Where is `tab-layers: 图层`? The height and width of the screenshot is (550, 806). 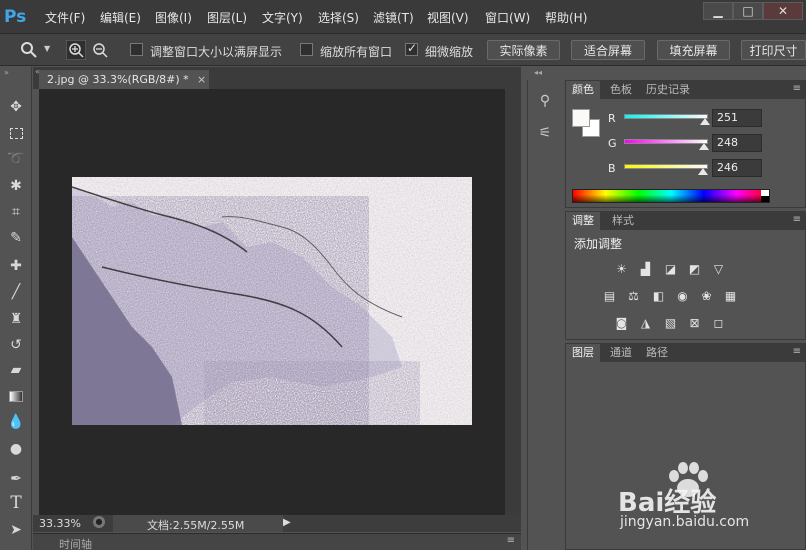
tab-layers: 图层 is located at coordinates (583, 353).